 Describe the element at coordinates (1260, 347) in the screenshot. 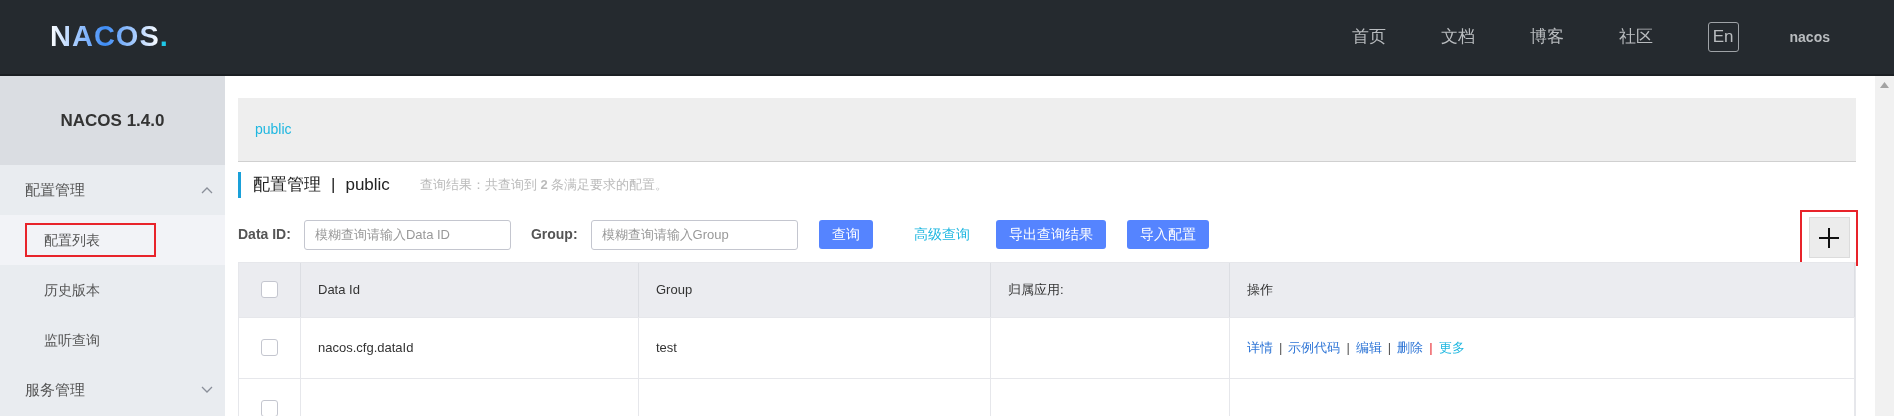

I see `row-action-link: 详情` at that location.